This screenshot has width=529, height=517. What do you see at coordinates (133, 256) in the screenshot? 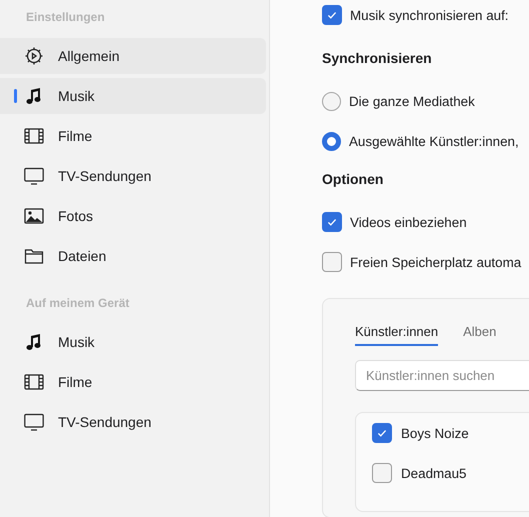
I see `sidebar-item: Dateien` at bounding box center [133, 256].